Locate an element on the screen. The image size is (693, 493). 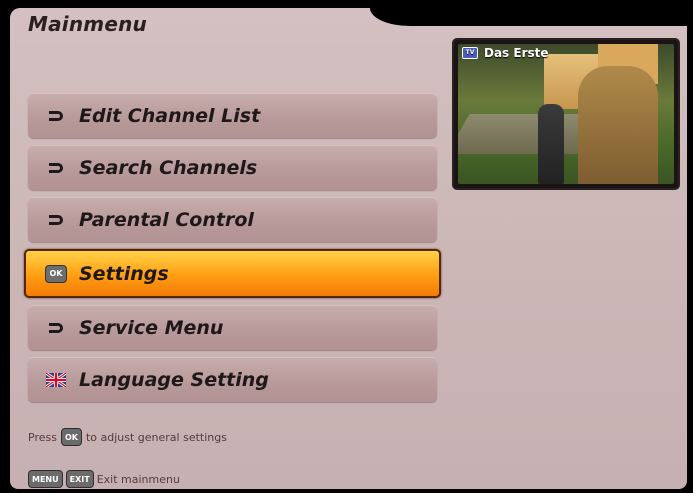
menu-item-language-setting: Language Setting is located at coordinates (232, 379).